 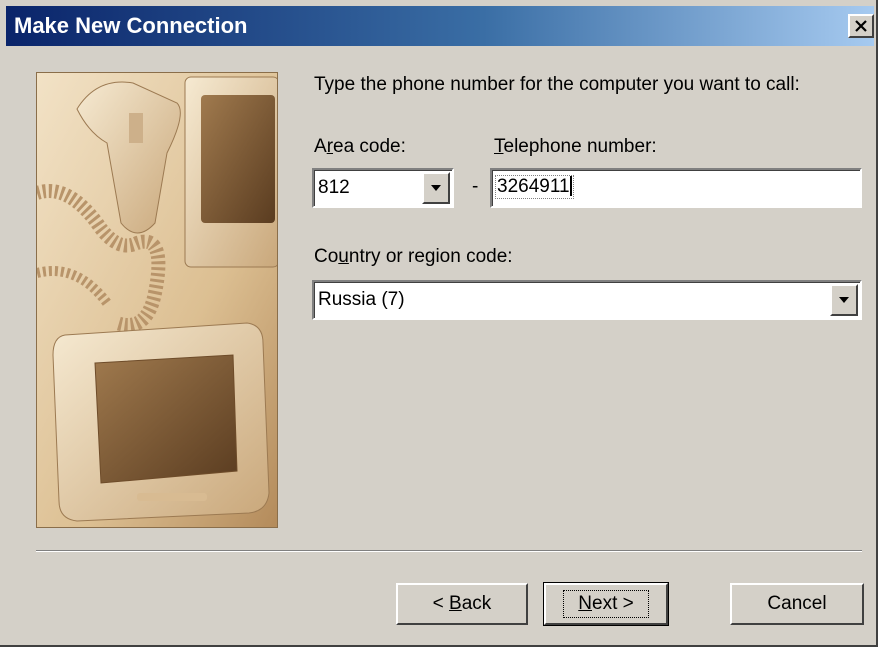 I want to click on close-icon, so click(x=861, y=26).